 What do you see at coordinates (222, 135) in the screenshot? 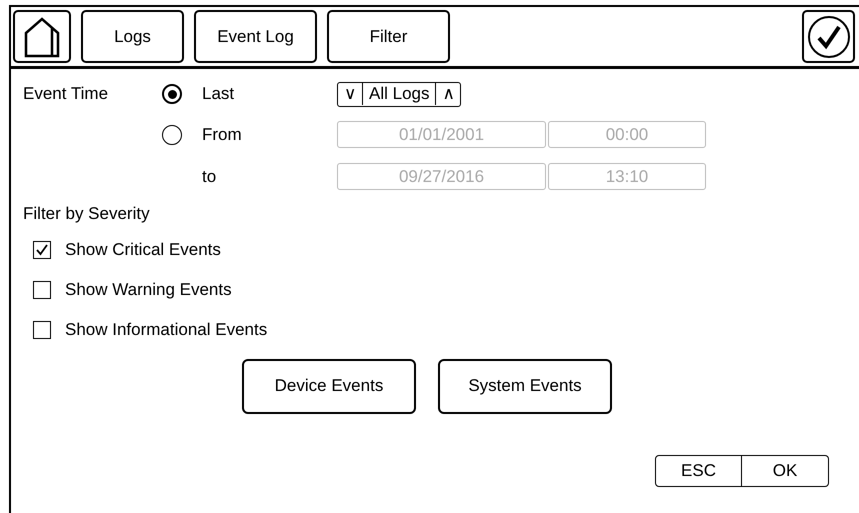
I see `radio-label: From` at bounding box center [222, 135].